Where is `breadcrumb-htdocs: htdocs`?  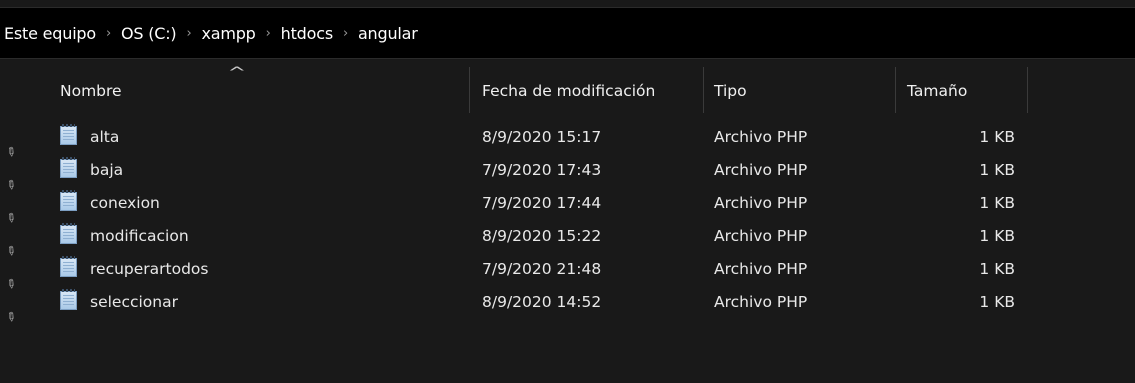
breadcrumb-htdocs: htdocs is located at coordinates (307, 33).